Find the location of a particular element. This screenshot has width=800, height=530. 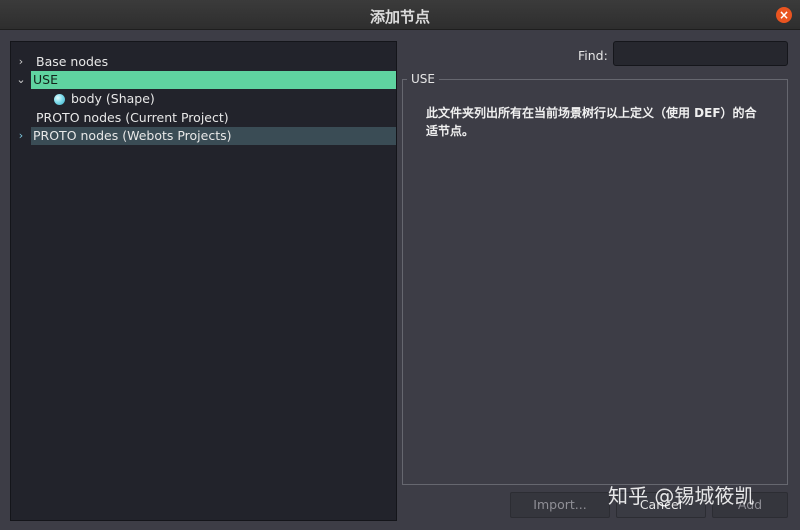

tree-item-use: ⌄ USE is located at coordinates (203, 80).